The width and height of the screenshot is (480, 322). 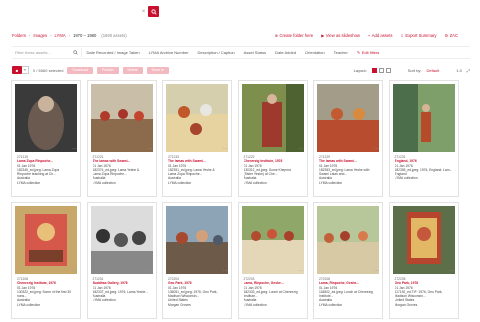 I want to click on folder-plus-icon: ⊕, so click(x=276, y=35).